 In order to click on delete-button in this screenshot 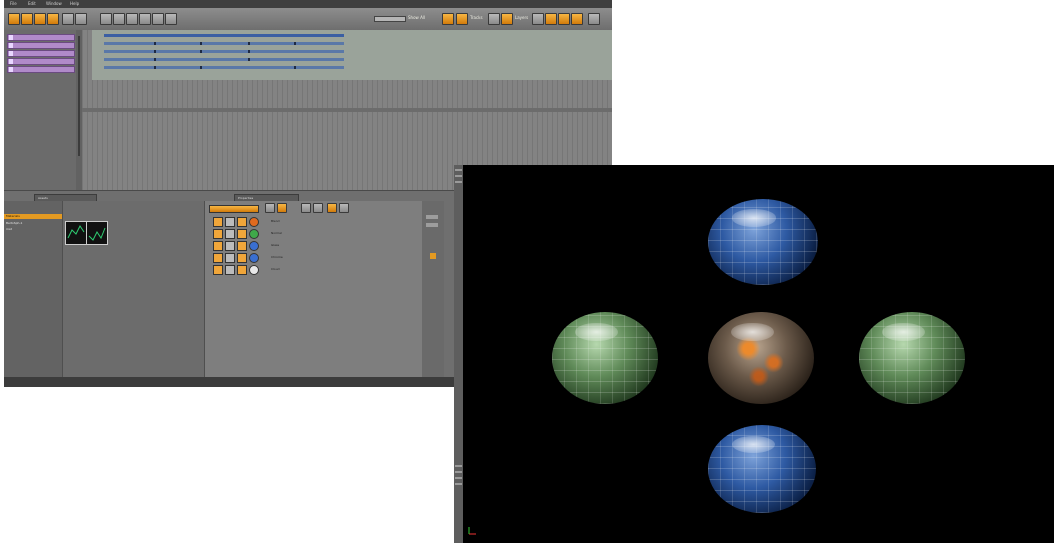, I will do `click(145, 19)`.